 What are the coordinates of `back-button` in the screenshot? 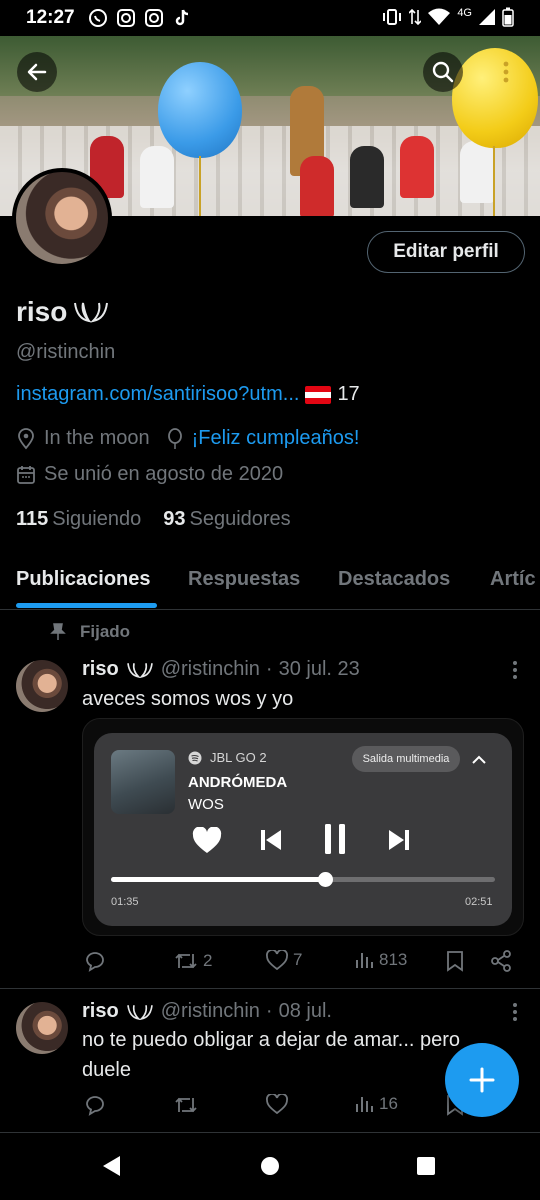 It's located at (37, 72).